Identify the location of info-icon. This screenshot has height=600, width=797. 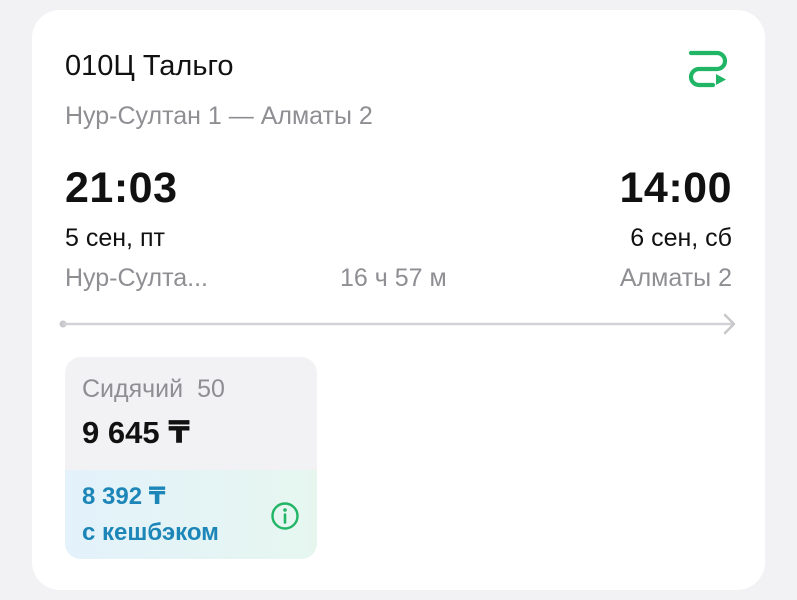
(285, 516).